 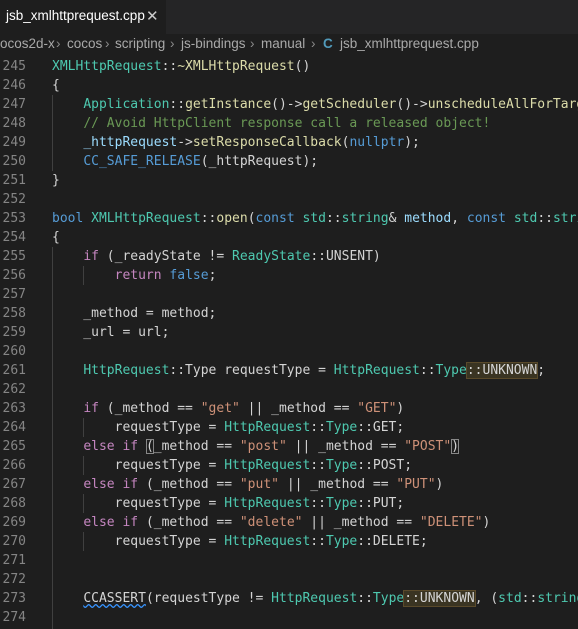 What do you see at coordinates (14, 218) in the screenshot?
I see `line-number: 253` at bounding box center [14, 218].